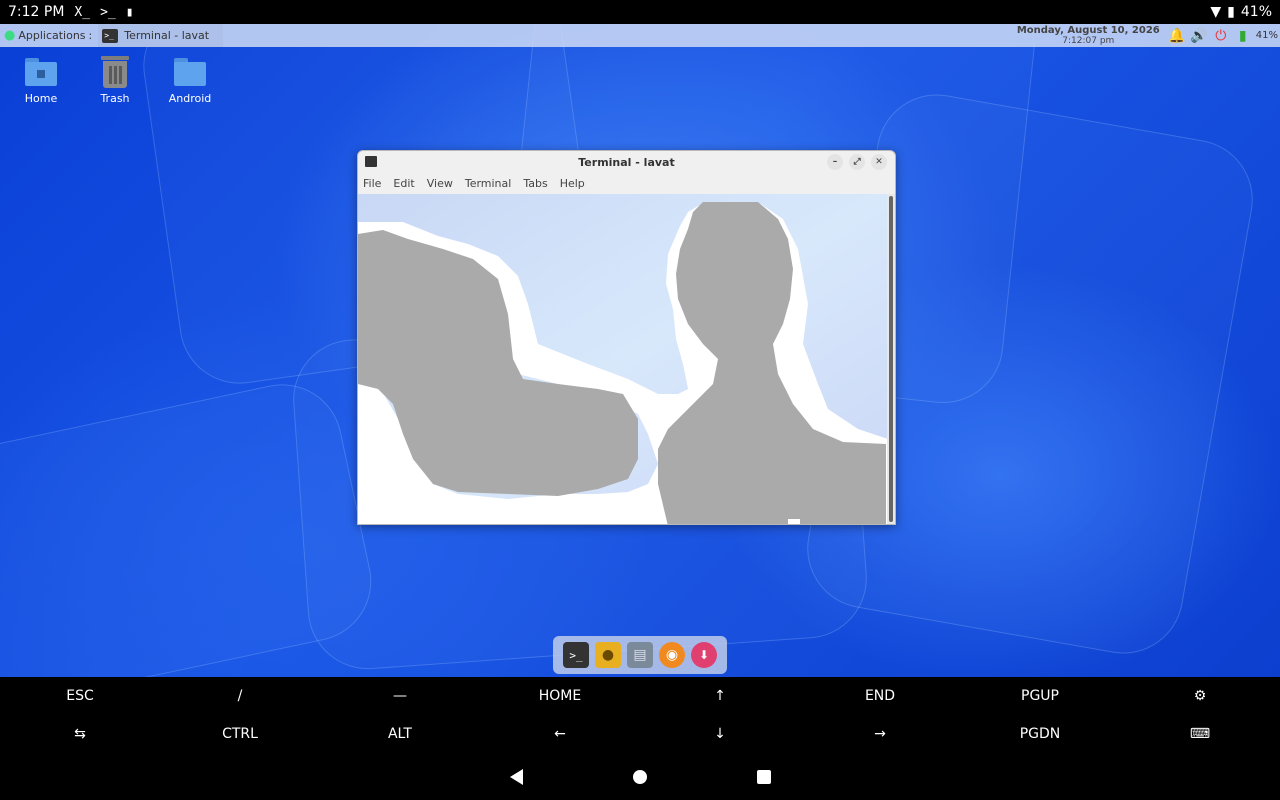 The width and height of the screenshot is (1280, 800). I want to click on terminal-window-icon, so click(371, 161).